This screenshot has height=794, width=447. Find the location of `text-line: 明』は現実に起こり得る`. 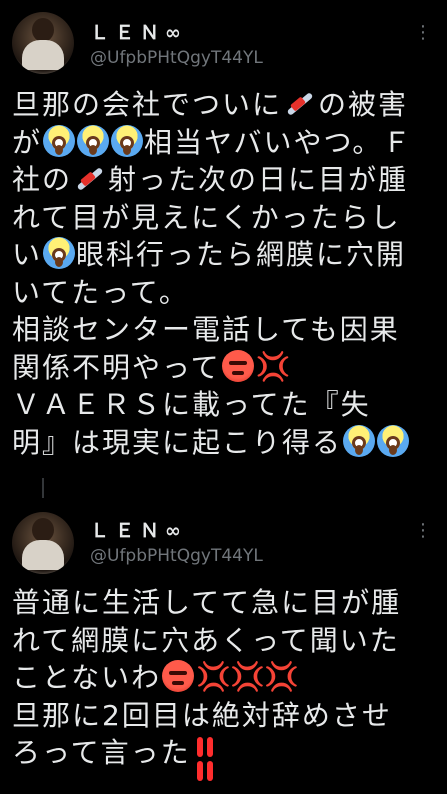

text-line: 明』は現実に起こり得る is located at coordinates (224, 443).